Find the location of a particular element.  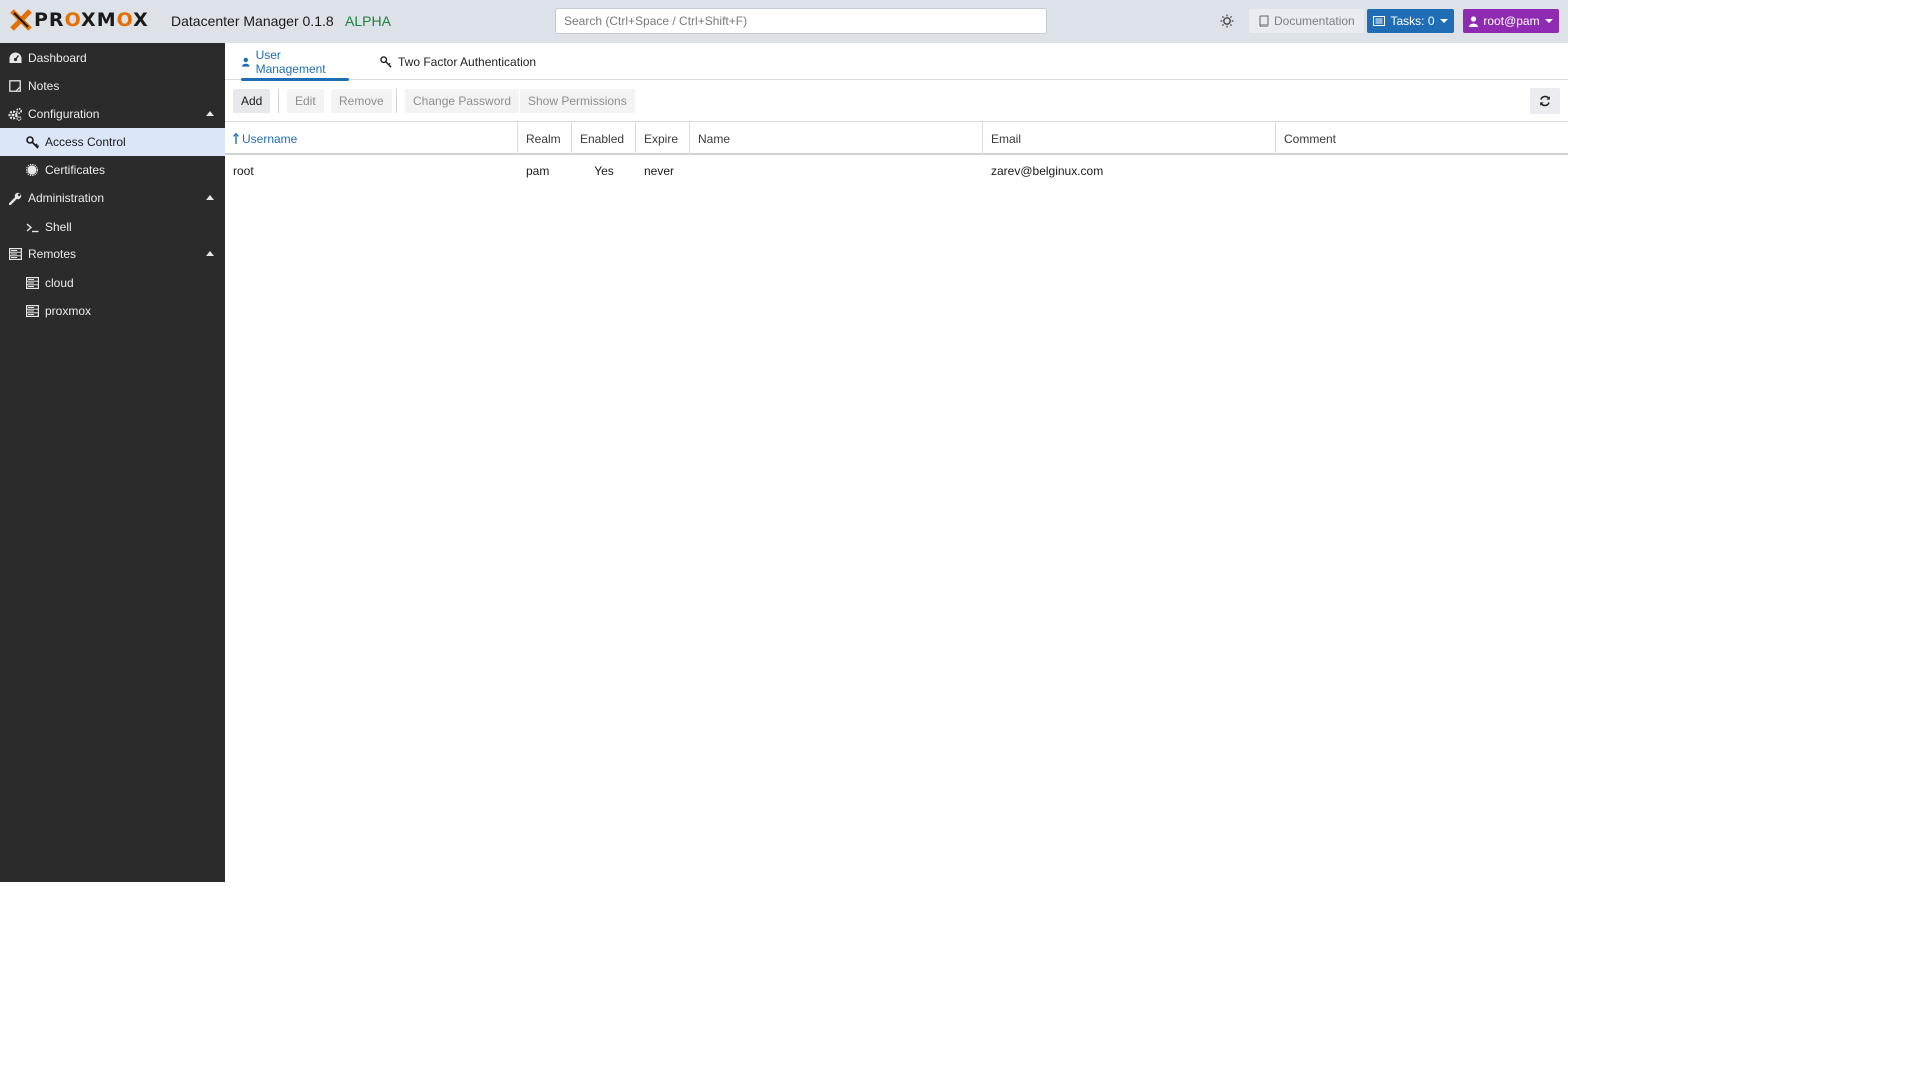

terminal-icon is located at coordinates (32, 227).